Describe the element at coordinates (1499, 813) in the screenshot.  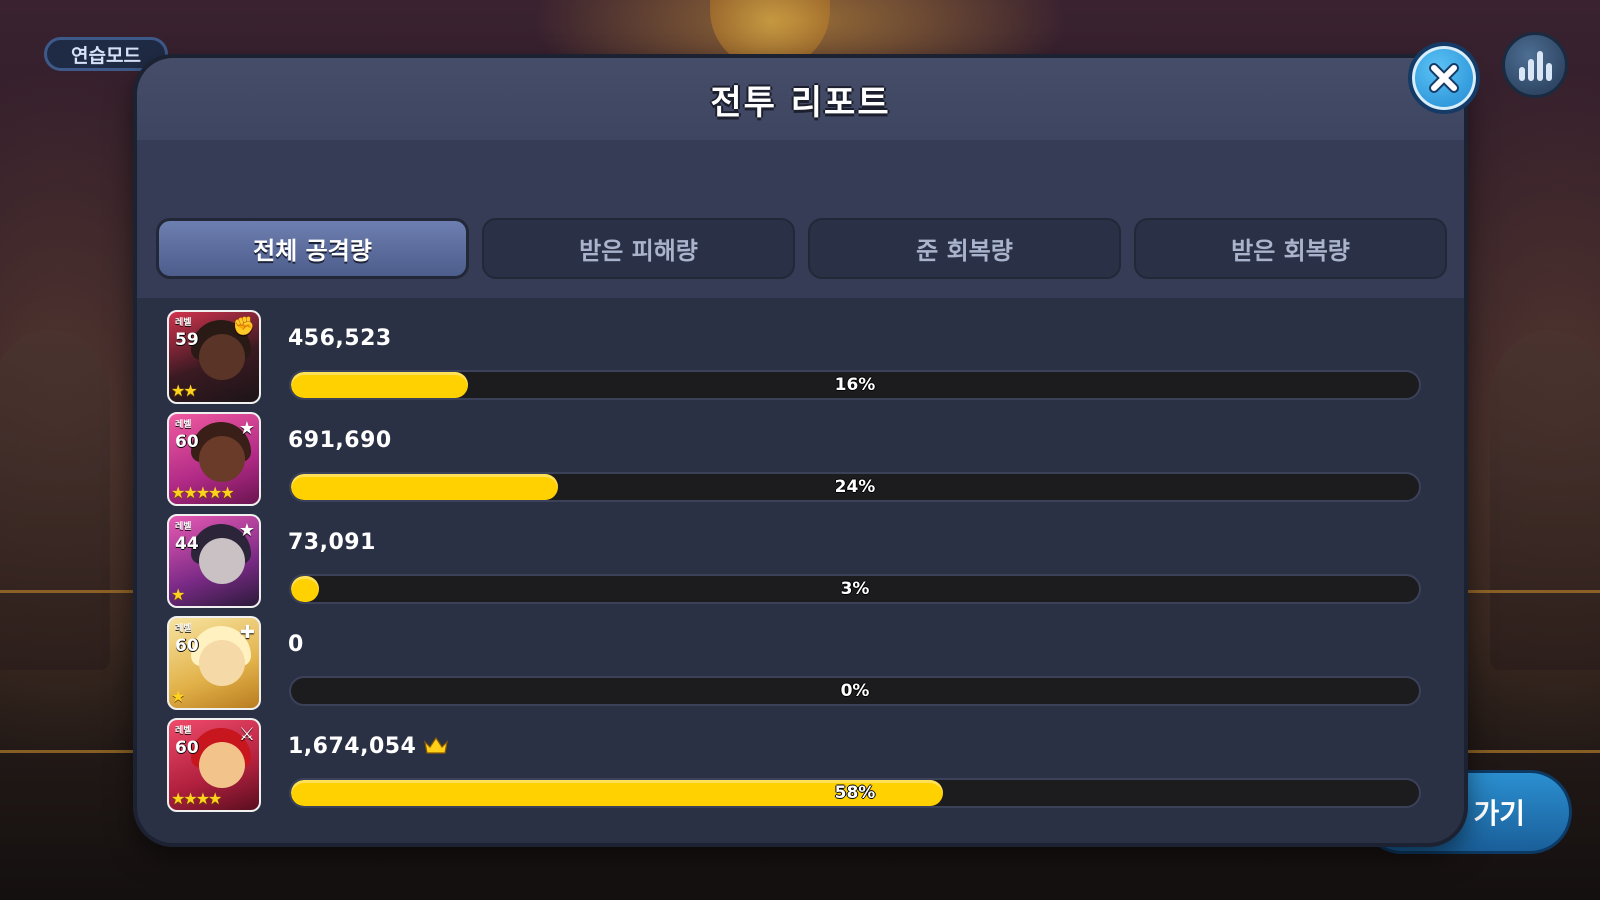
I see `go-button-label: 가기` at that location.